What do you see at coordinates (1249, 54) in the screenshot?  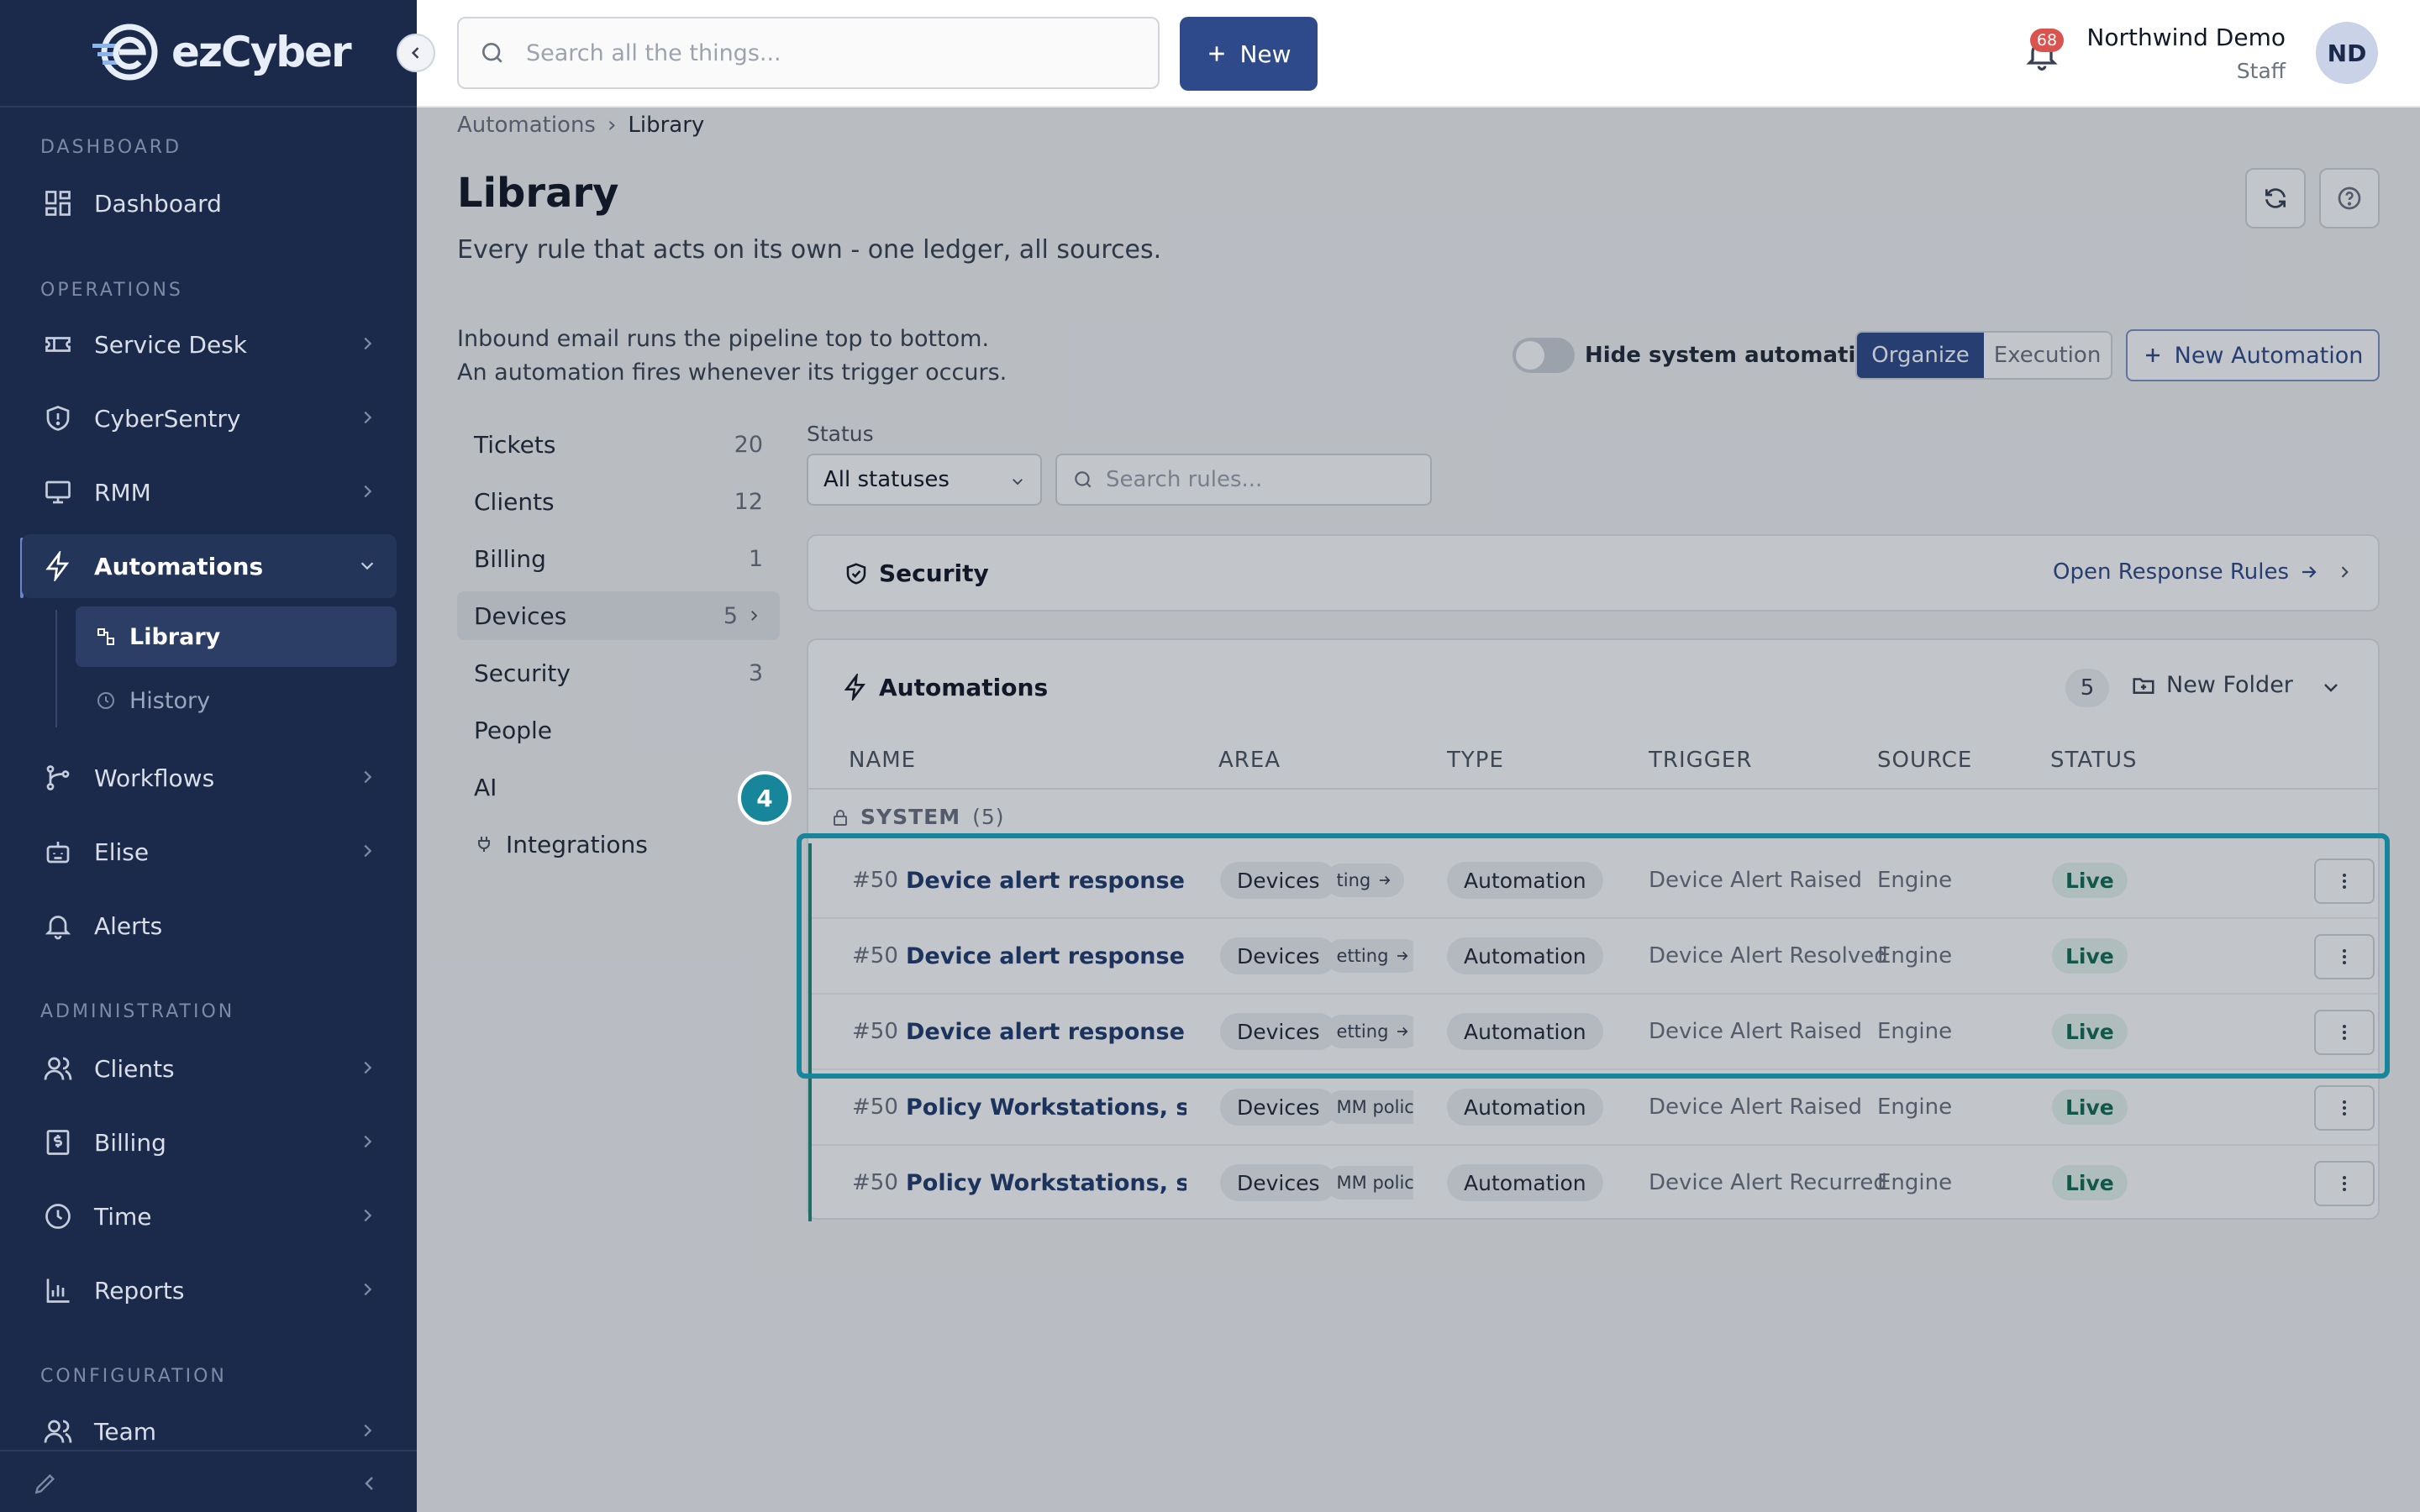 I see `new-button: New` at bounding box center [1249, 54].